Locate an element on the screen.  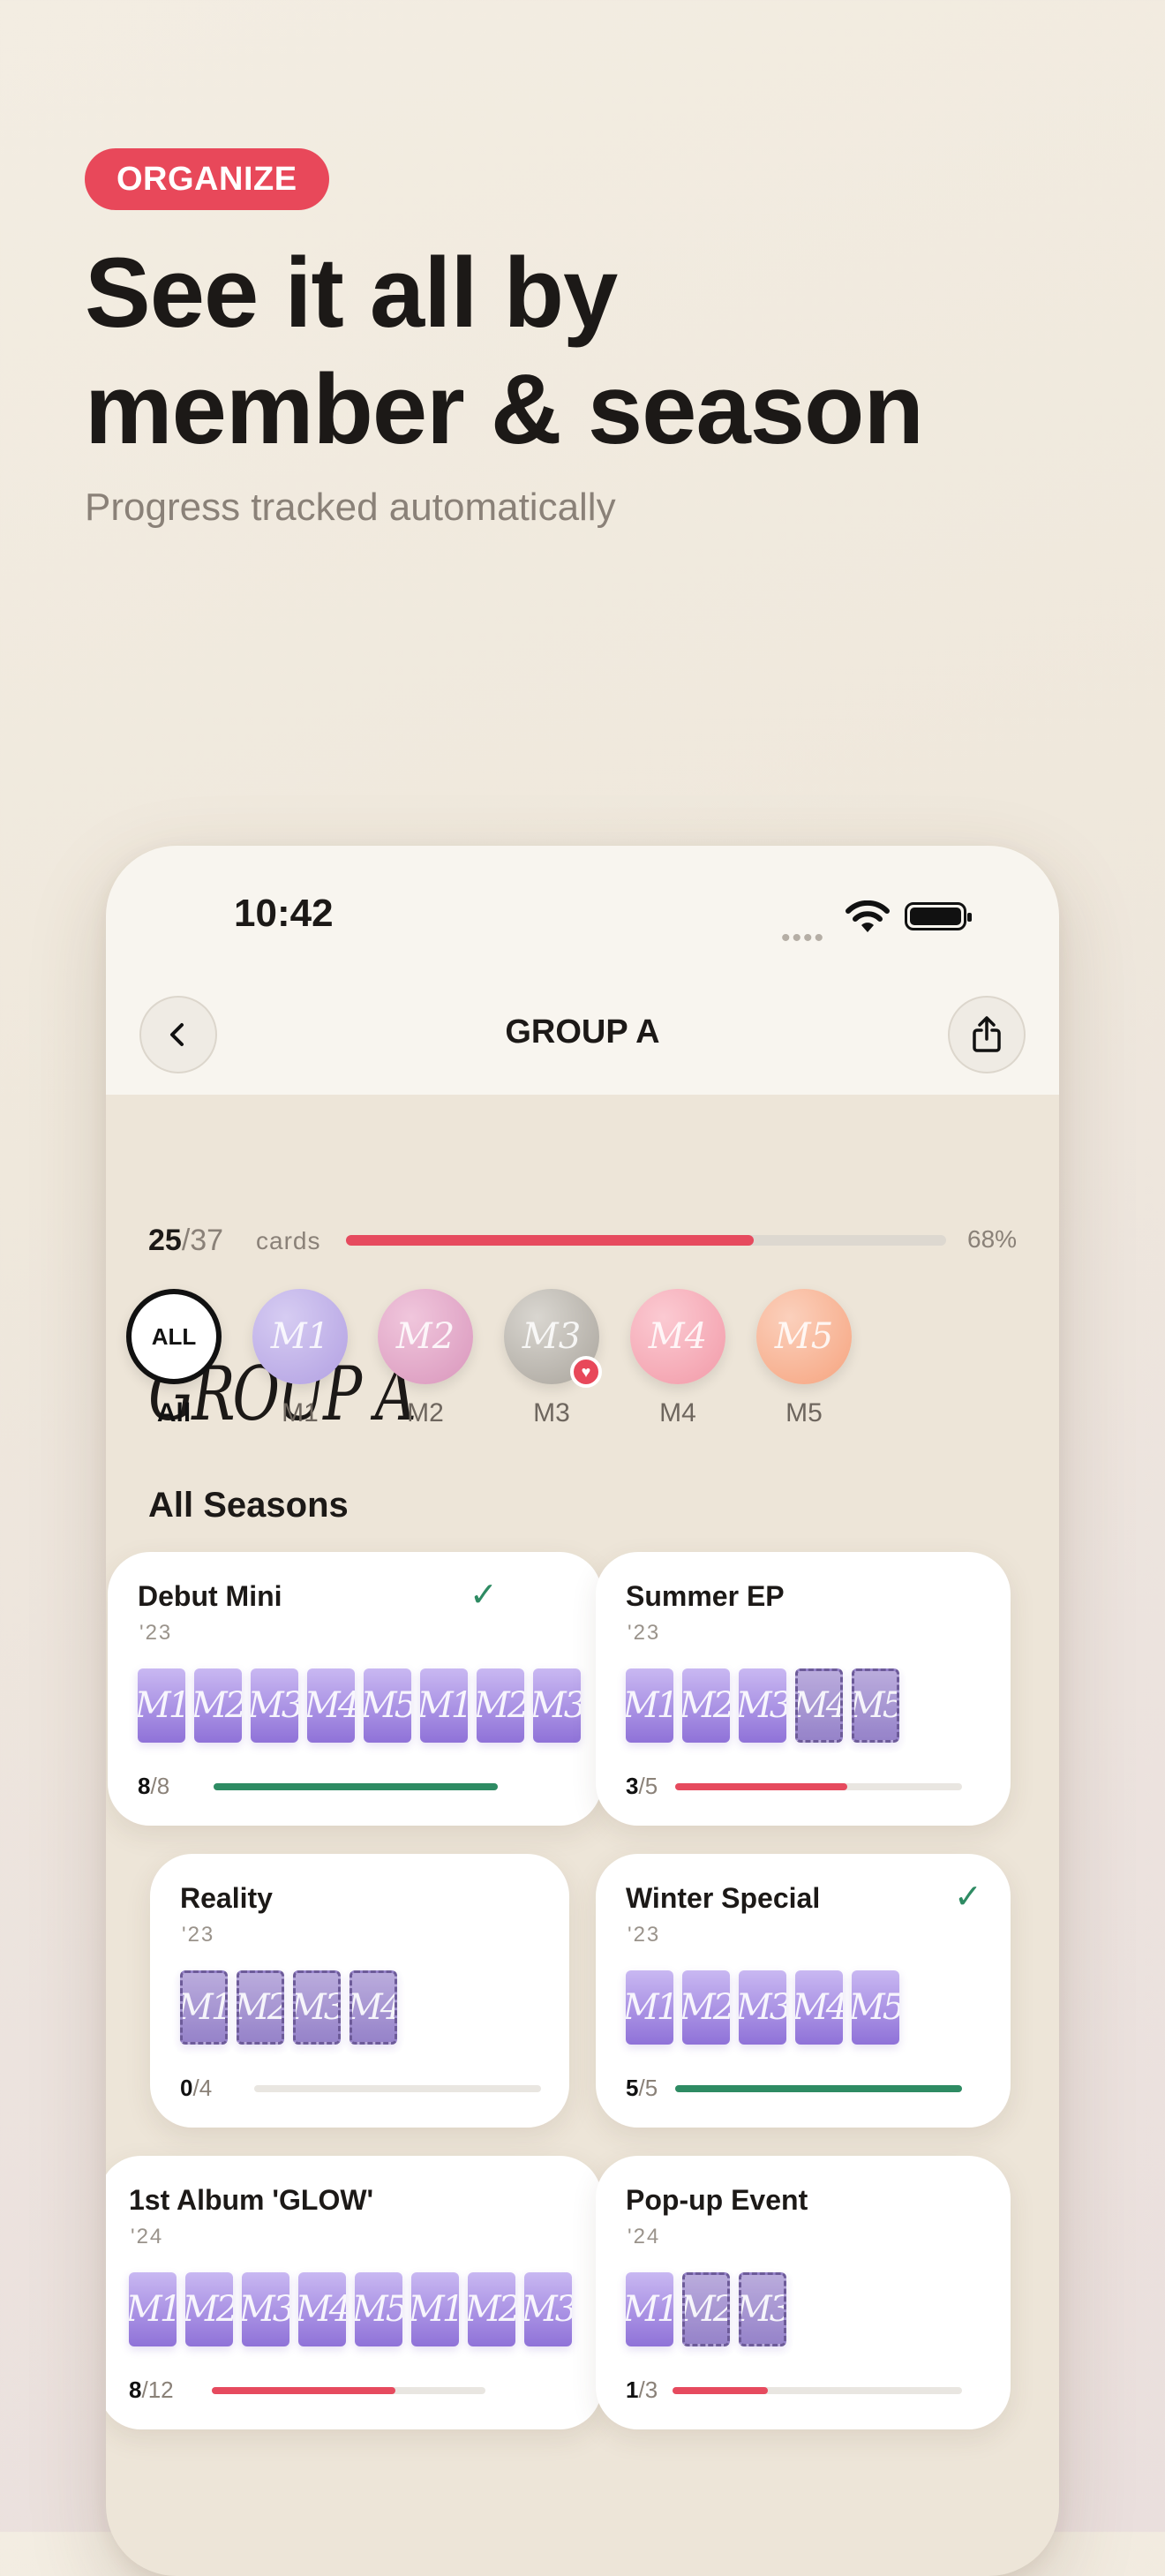
photocard-slot-missing: M5 is located at coordinates (875, 1706).